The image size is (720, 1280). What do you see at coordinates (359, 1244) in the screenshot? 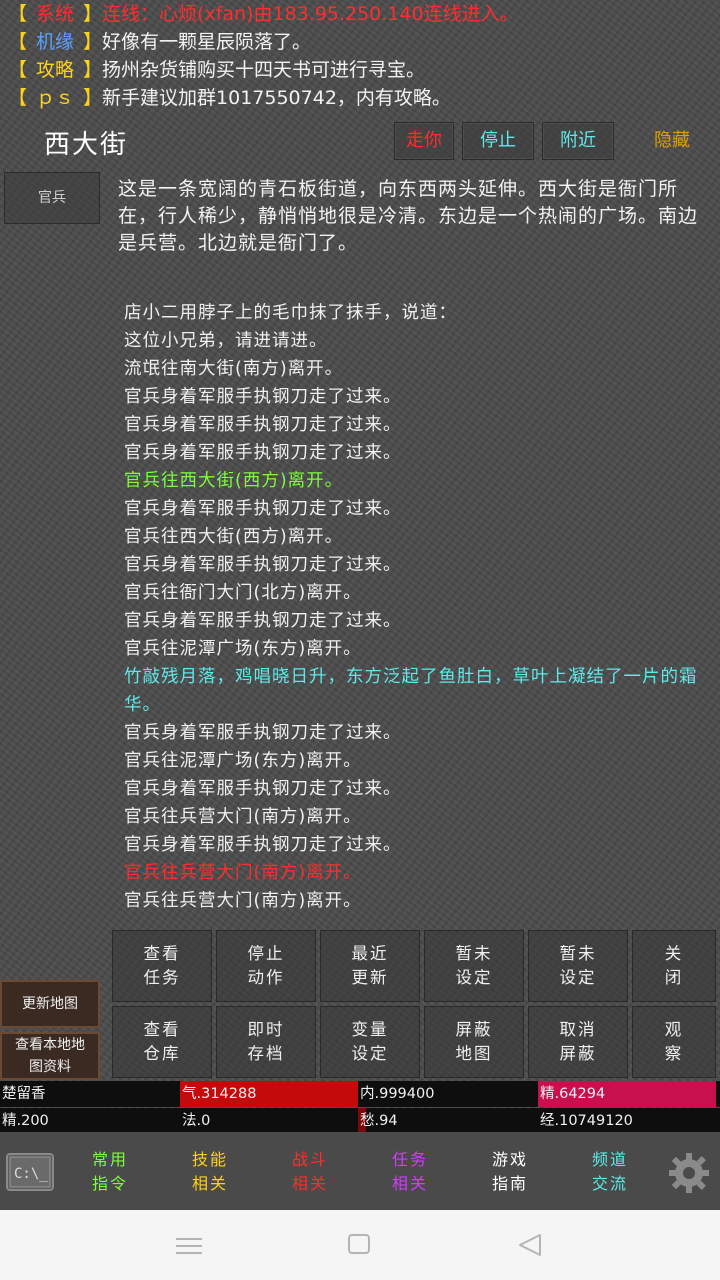
I see `home-icon` at bounding box center [359, 1244].